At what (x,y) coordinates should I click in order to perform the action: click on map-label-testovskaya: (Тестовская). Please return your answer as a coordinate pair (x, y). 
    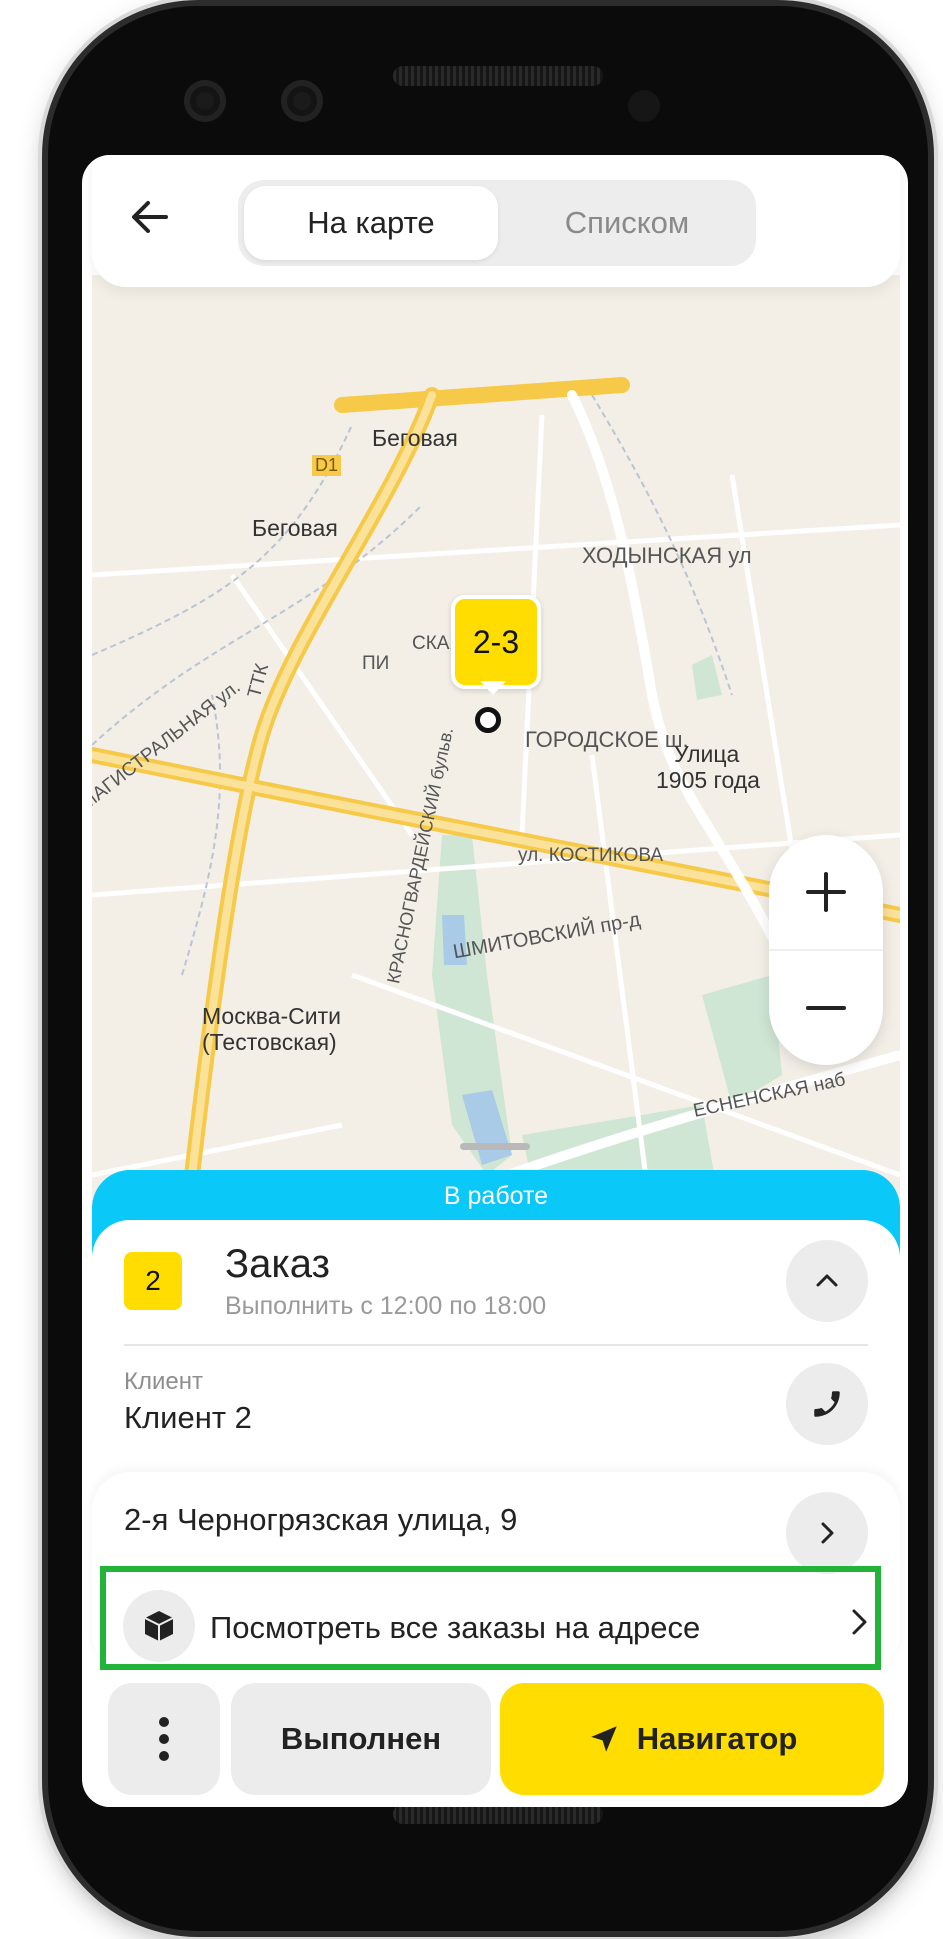
    Looking at the image, I should click on (269, 1042).